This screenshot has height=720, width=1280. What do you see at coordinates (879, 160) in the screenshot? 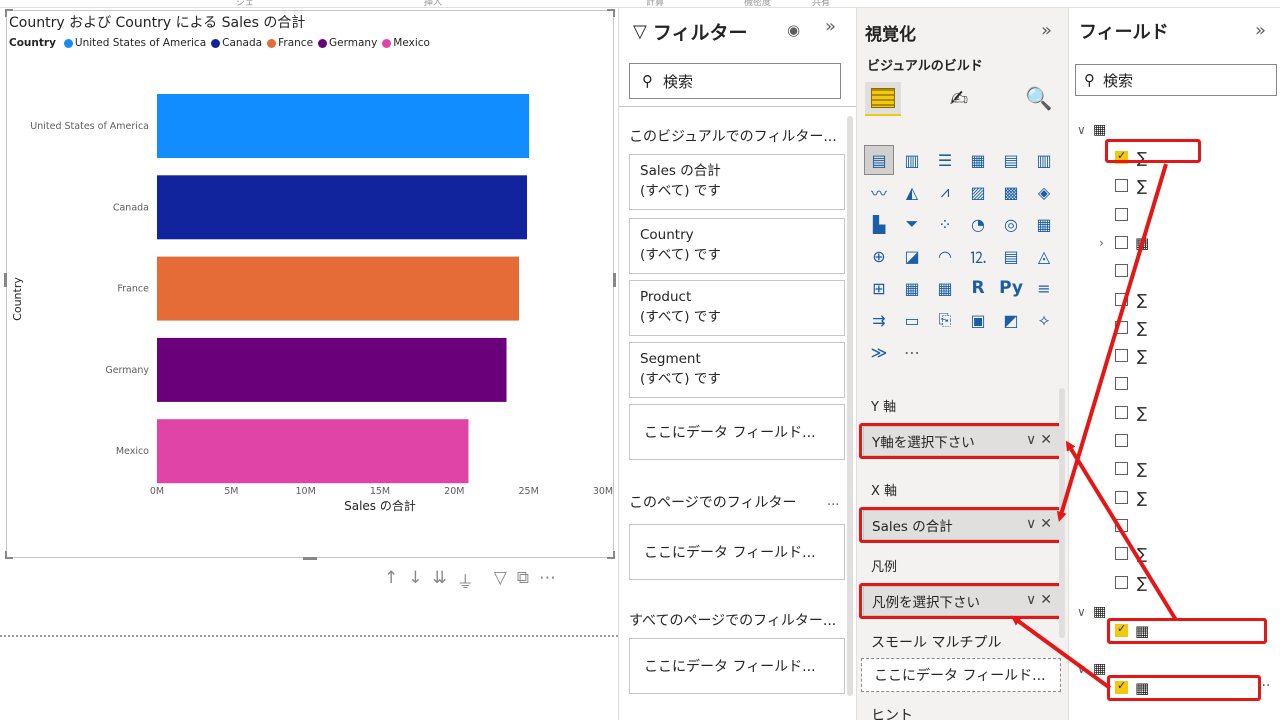
I see `stacked-bar-icon: ▤` at bounding box center [879, 160].